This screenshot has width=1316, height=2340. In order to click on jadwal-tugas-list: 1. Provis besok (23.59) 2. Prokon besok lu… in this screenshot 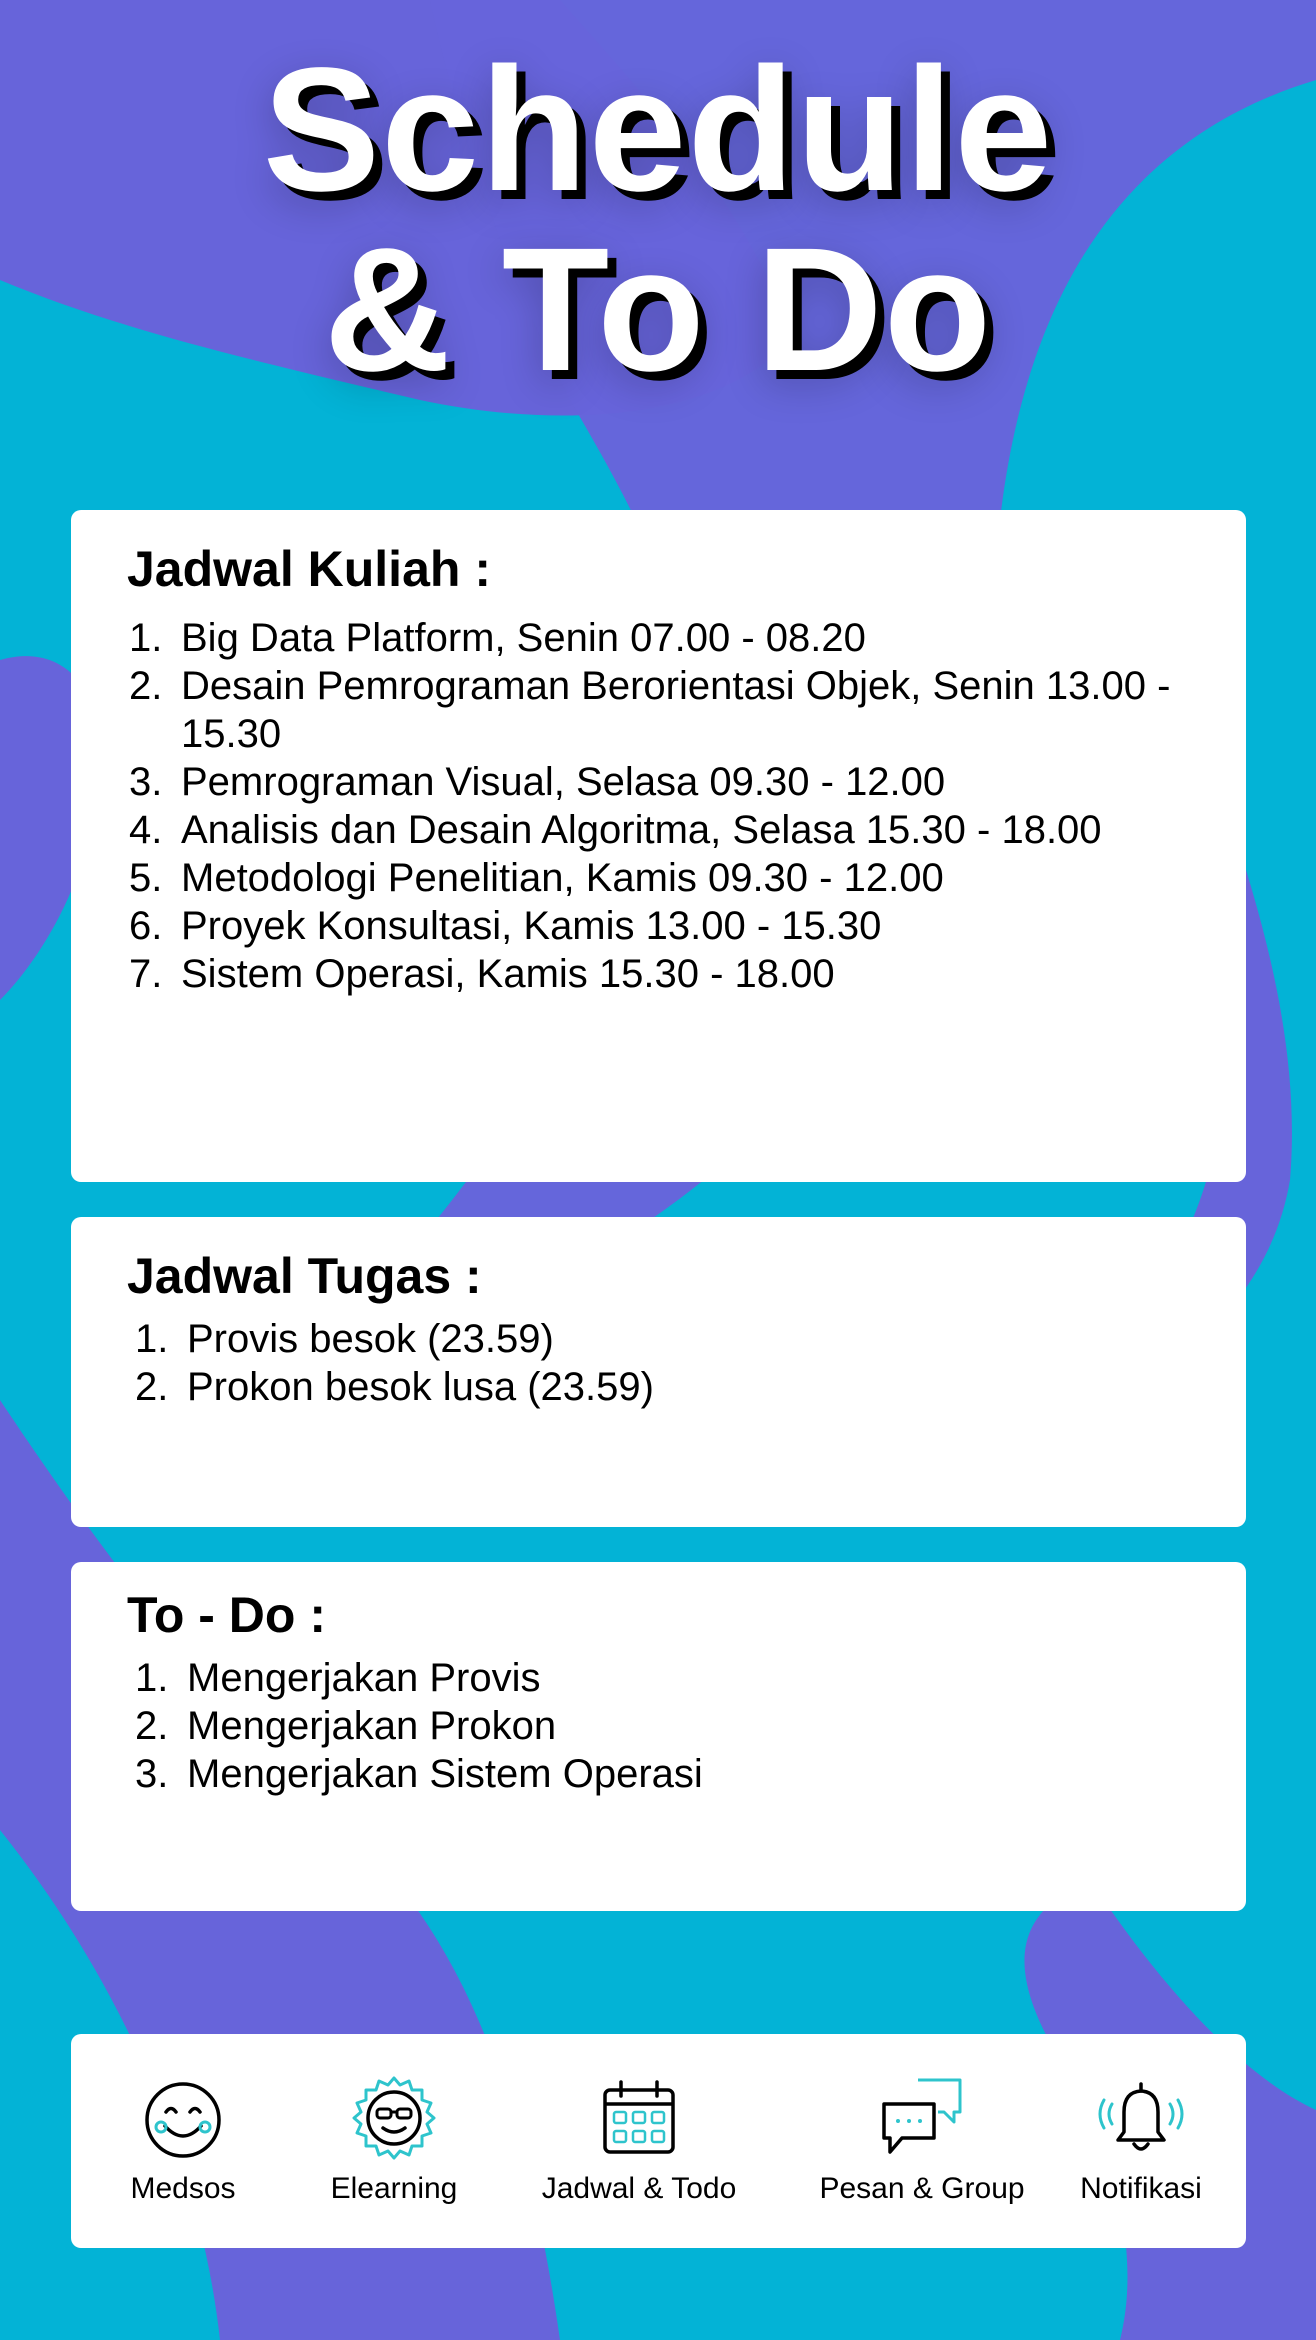, I will do `click(685, 1363)`.